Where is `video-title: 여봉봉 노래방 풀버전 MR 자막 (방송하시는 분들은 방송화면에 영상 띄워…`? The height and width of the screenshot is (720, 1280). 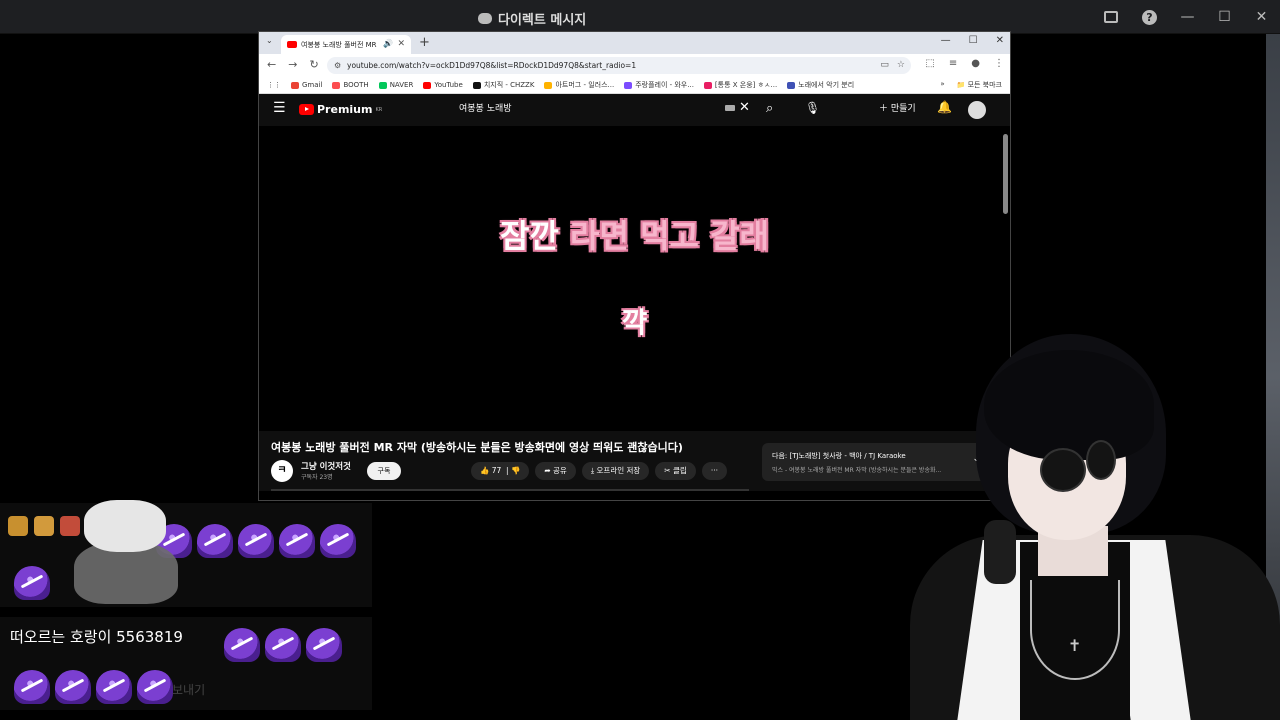
video-title: 여봉봉 노래방 풀버전 MR 자막 (방송하시는 분들은 방송화면에 영상 띄워… is located at coordinates (477, 447).